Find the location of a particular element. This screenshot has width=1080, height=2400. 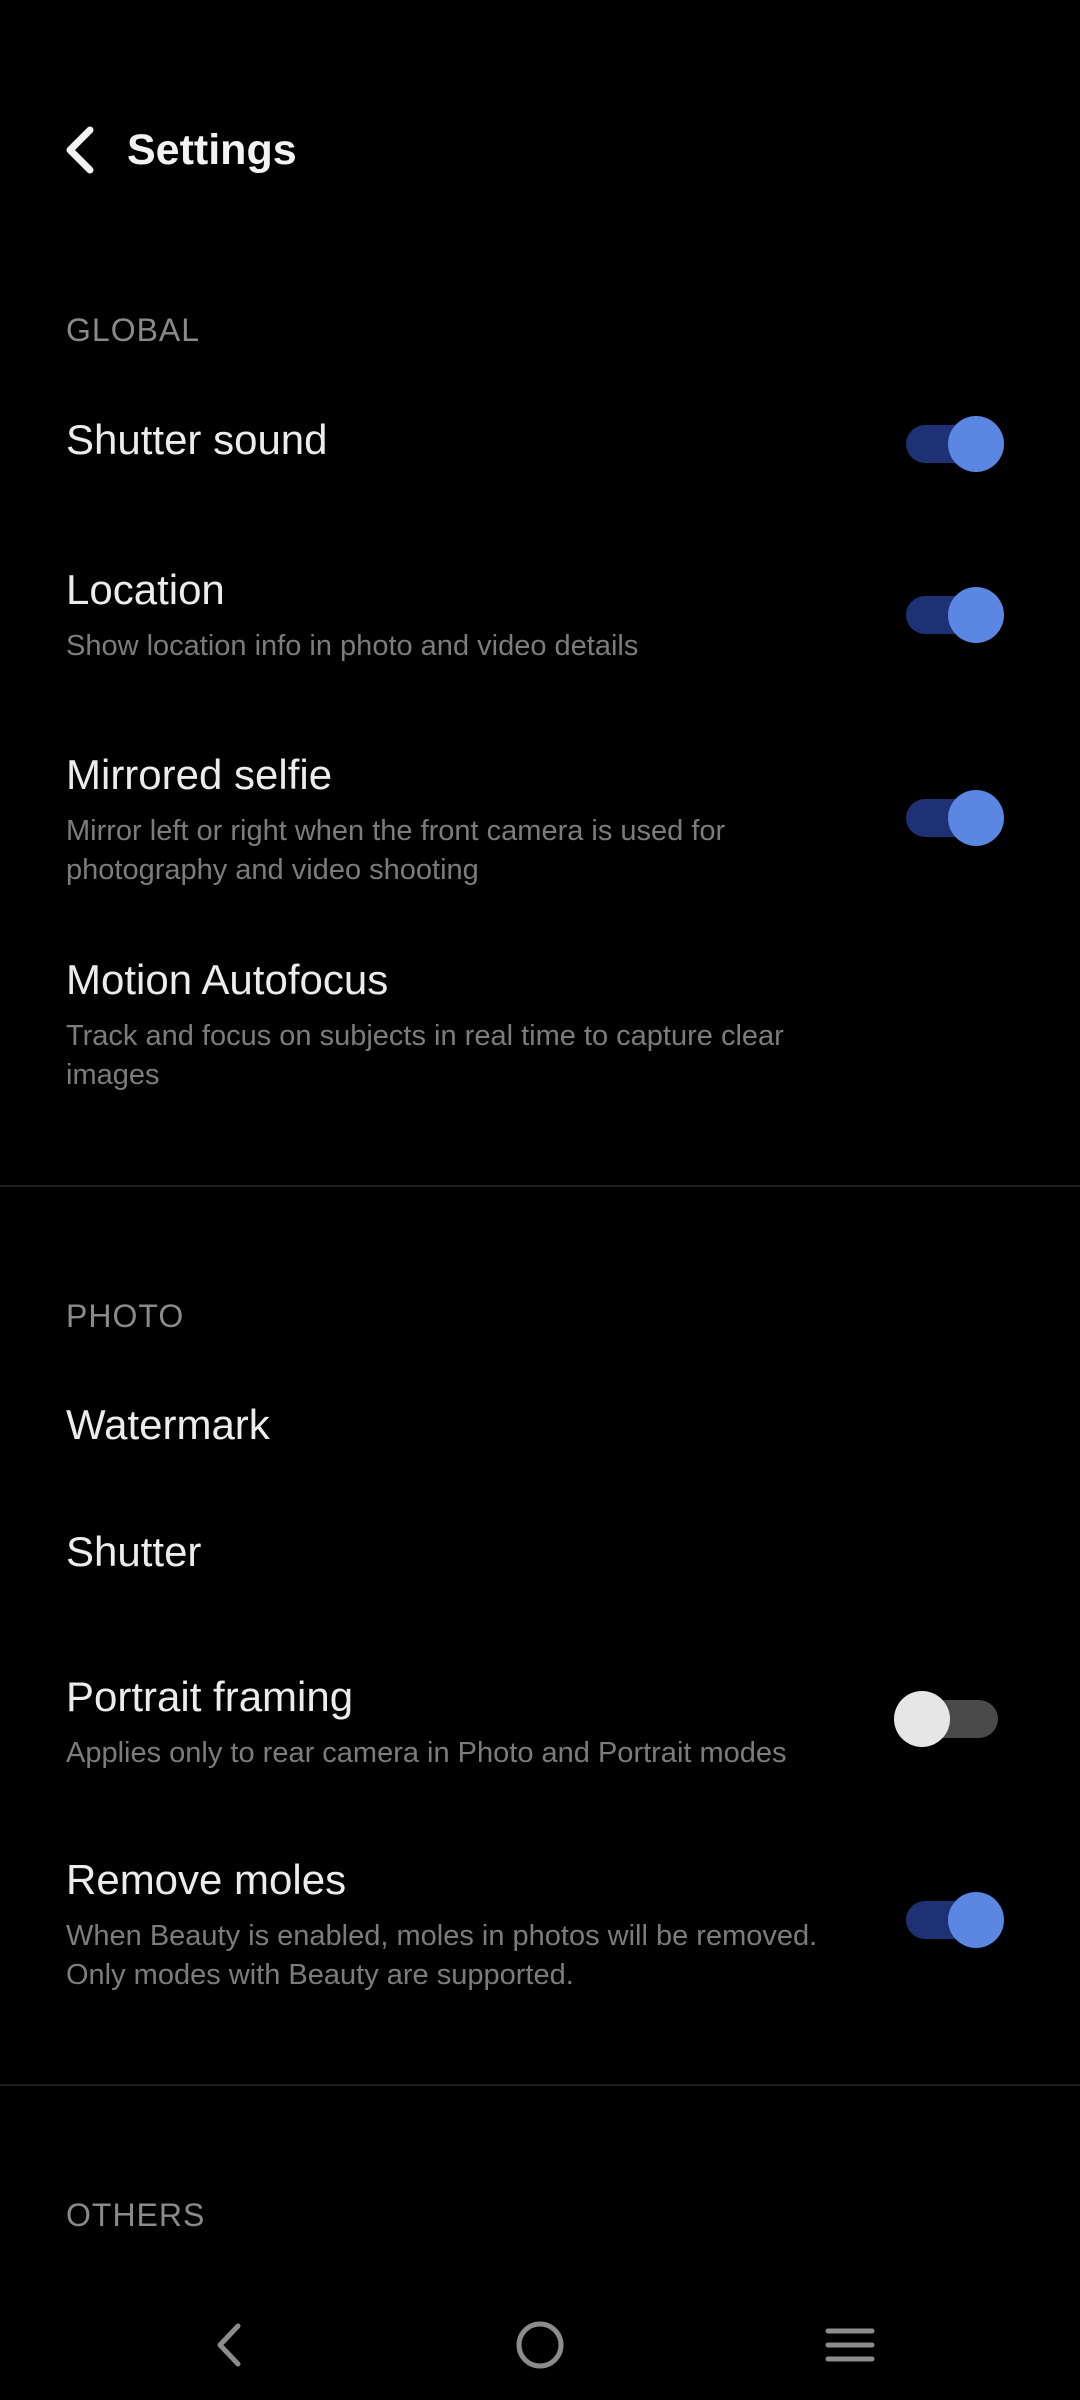

circle-home-icon is located at coordinates (540, 2345).